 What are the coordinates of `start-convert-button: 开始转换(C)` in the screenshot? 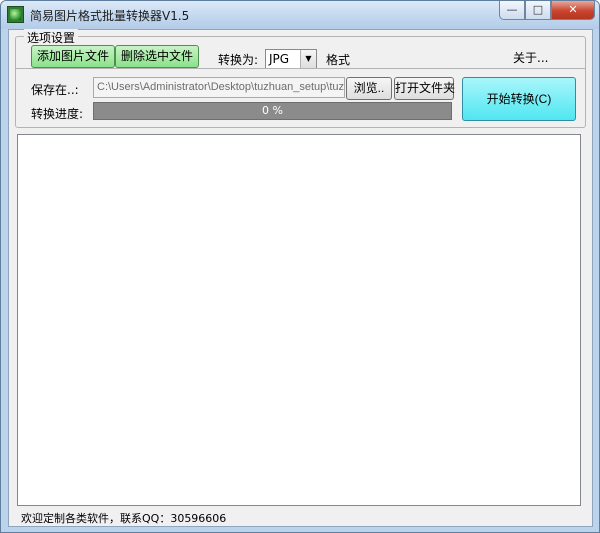 It's located at (519, 99).